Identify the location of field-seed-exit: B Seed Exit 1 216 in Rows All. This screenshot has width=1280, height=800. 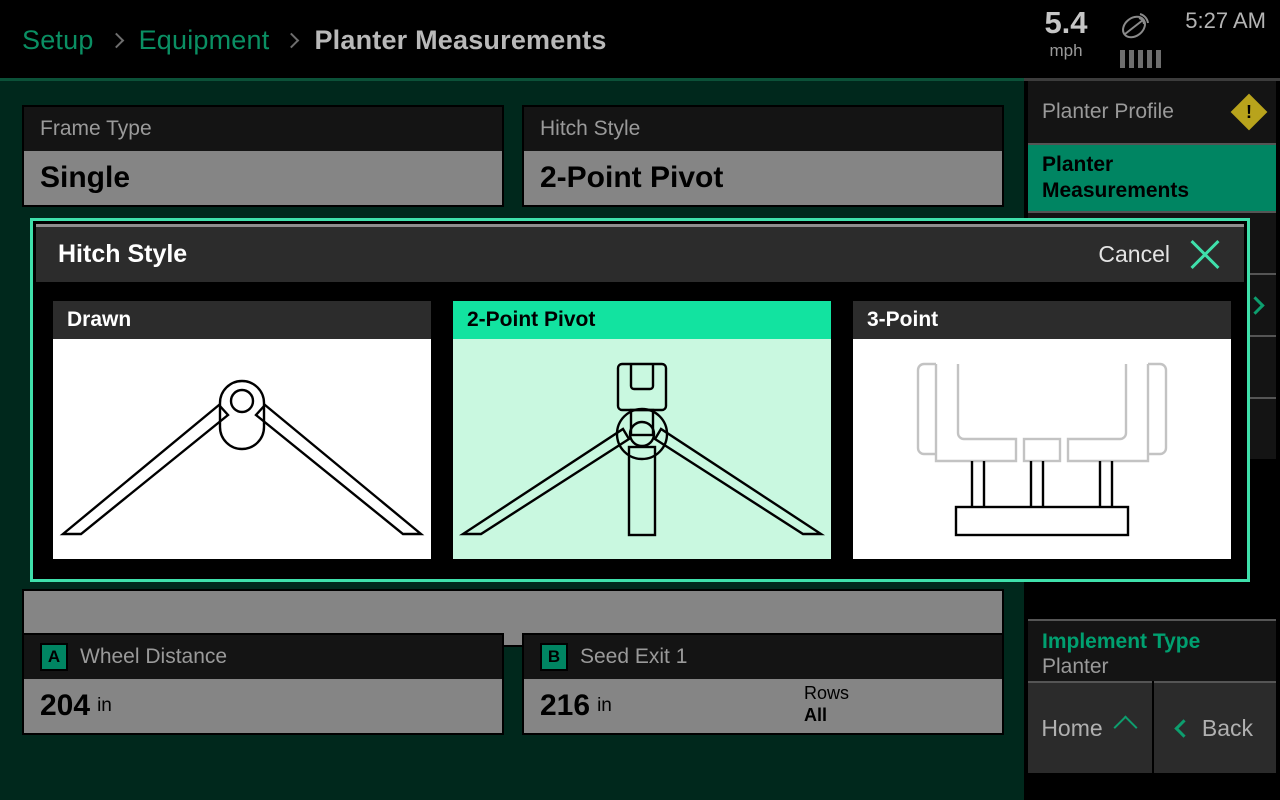
(763, 684).